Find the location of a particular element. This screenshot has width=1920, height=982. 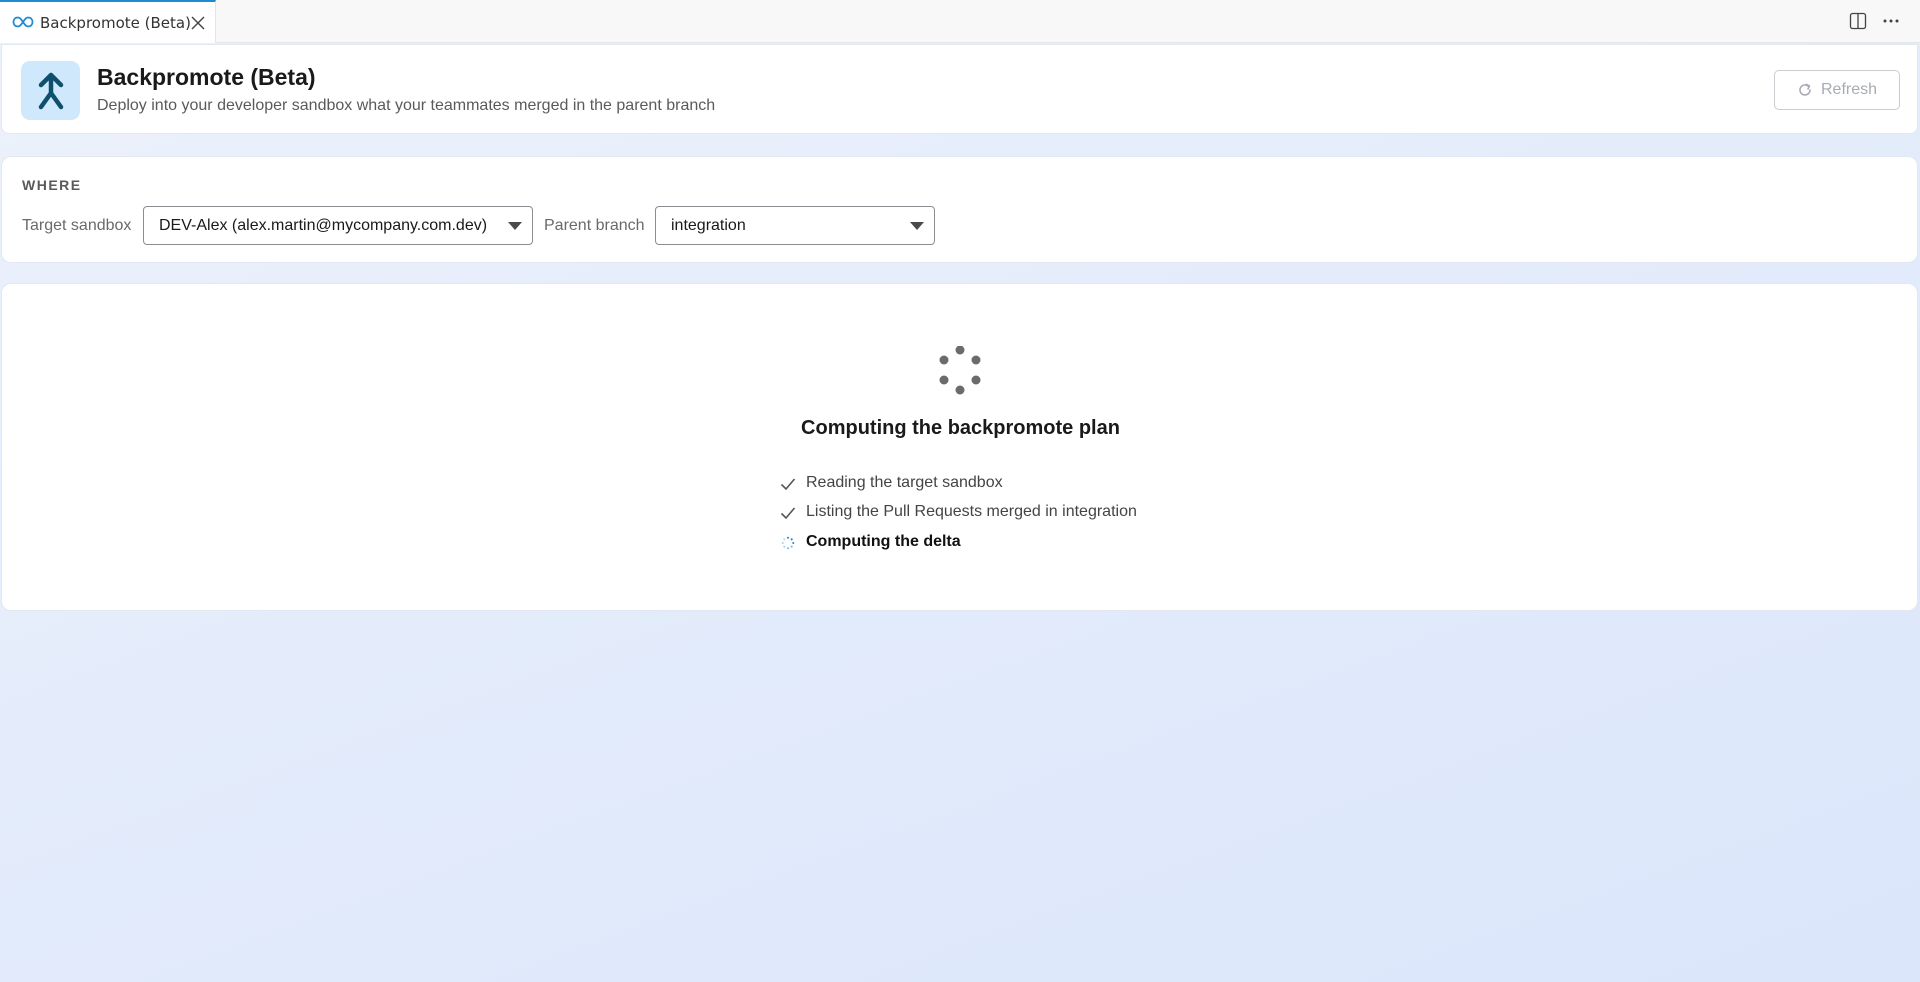

app-logo is located at coordinates (50, 90).